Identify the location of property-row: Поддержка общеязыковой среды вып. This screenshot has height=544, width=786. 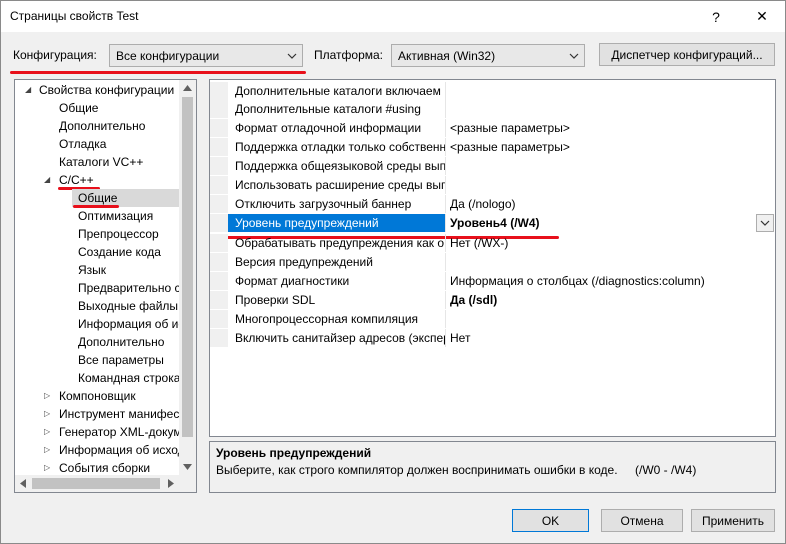
(492, 166).